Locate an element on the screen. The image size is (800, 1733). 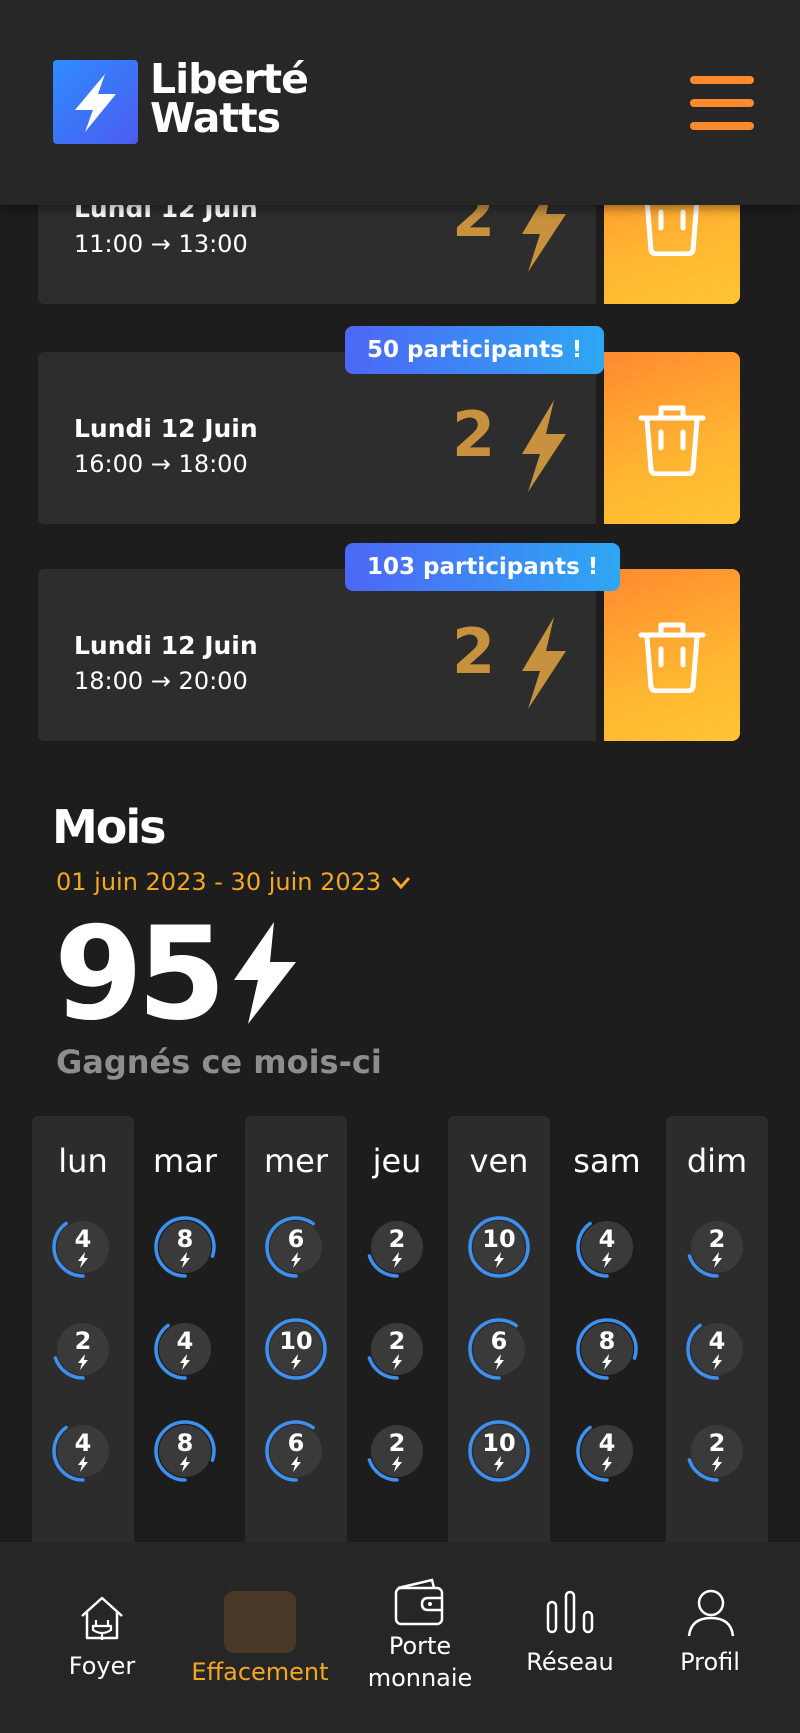
booking-time: 18:00 → 20:00 is located at coordinates (161, 681).